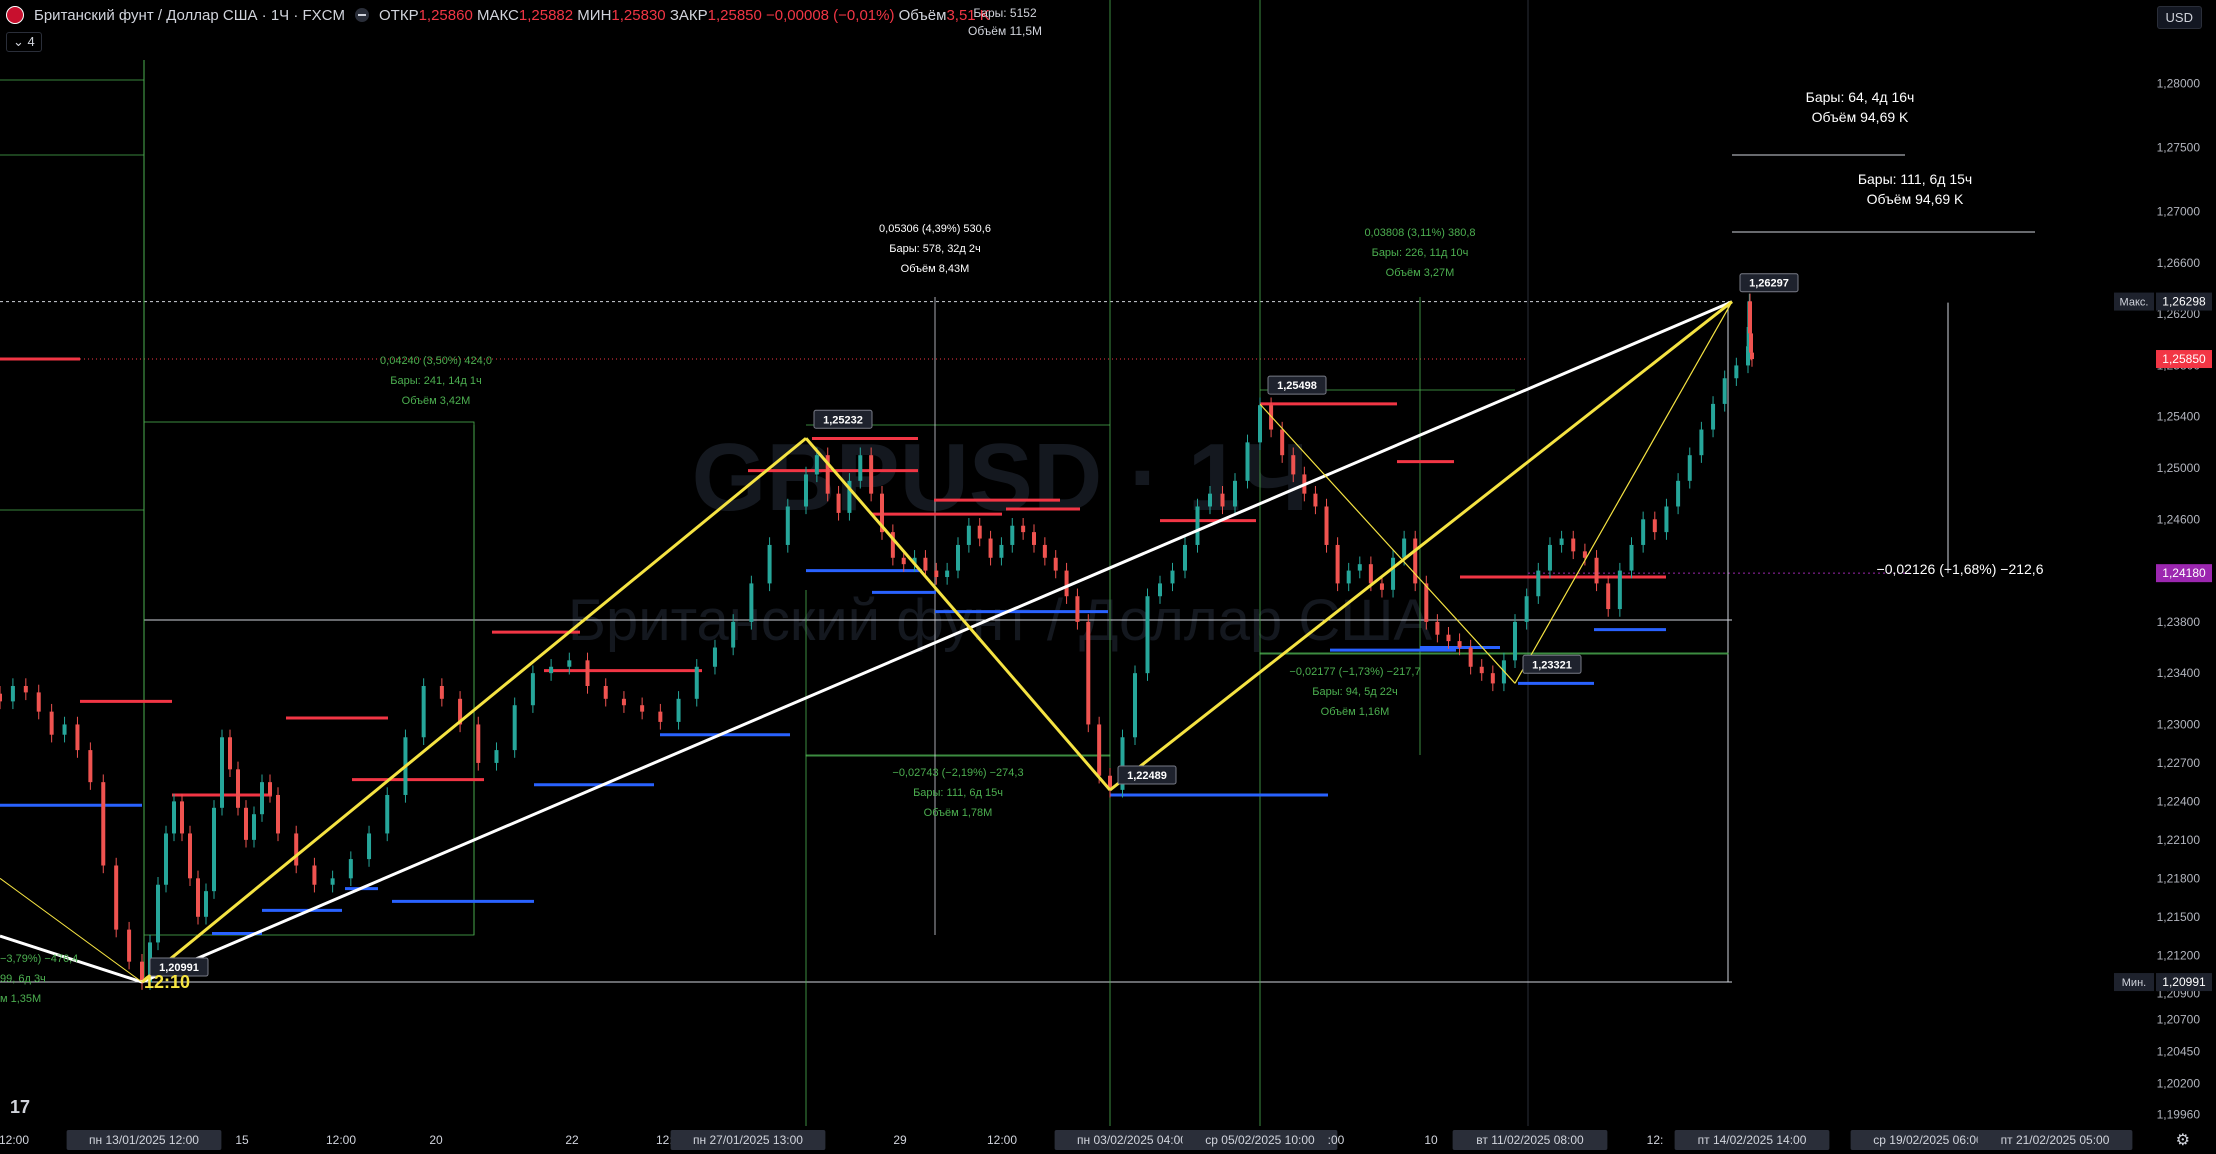  I want to click on top-stats-bars: Бары: 5152, so click(1005, 13).